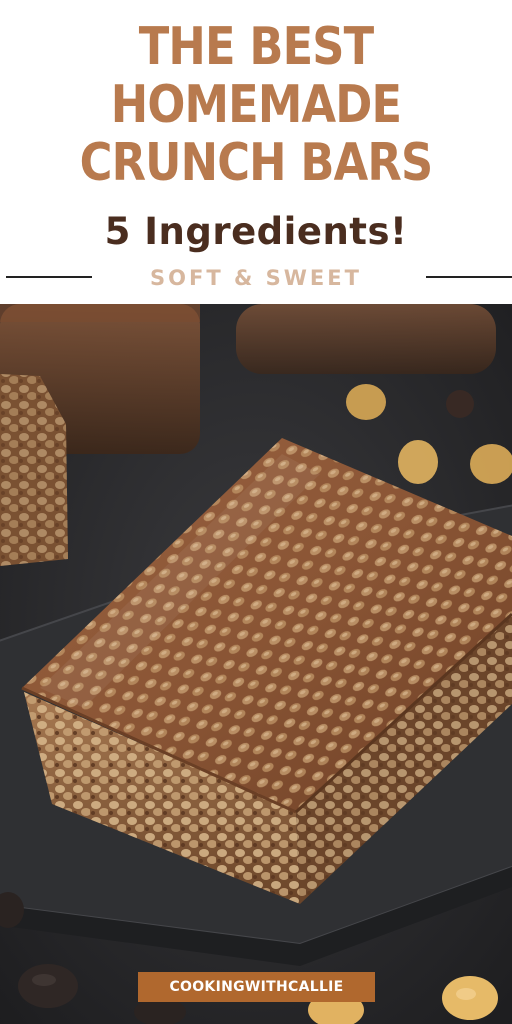 The height and width of the screenshot is (1024, 512). I want to click on divider-right, so click(469, 277).